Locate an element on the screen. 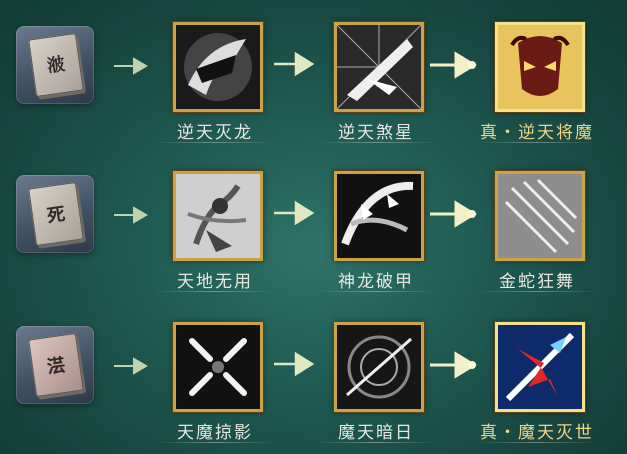 The width and height of the screenshot is (627, 454). secret-manual-book-icon: 𣷭 is located at coordinates (55, 65).